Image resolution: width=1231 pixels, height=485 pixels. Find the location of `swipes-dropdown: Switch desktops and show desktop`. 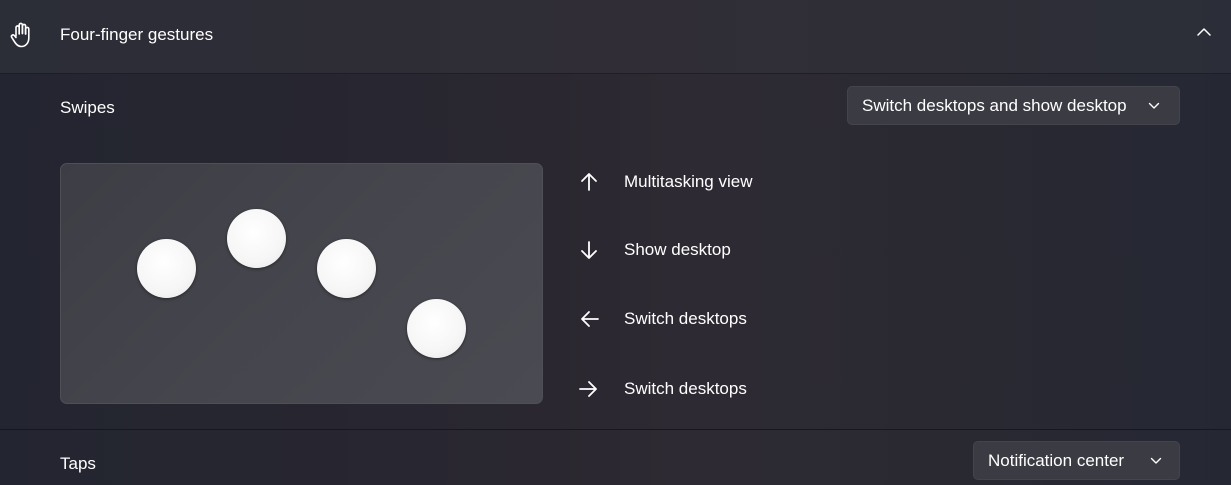

swipes-dropdown: Switch desktops and show desktop is located at coordinates (1013, 105).